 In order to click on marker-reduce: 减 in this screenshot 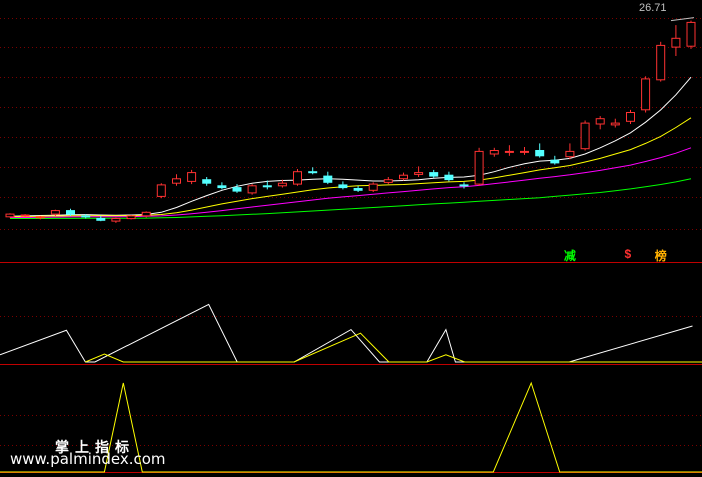, I will do `click(569, 256)`.